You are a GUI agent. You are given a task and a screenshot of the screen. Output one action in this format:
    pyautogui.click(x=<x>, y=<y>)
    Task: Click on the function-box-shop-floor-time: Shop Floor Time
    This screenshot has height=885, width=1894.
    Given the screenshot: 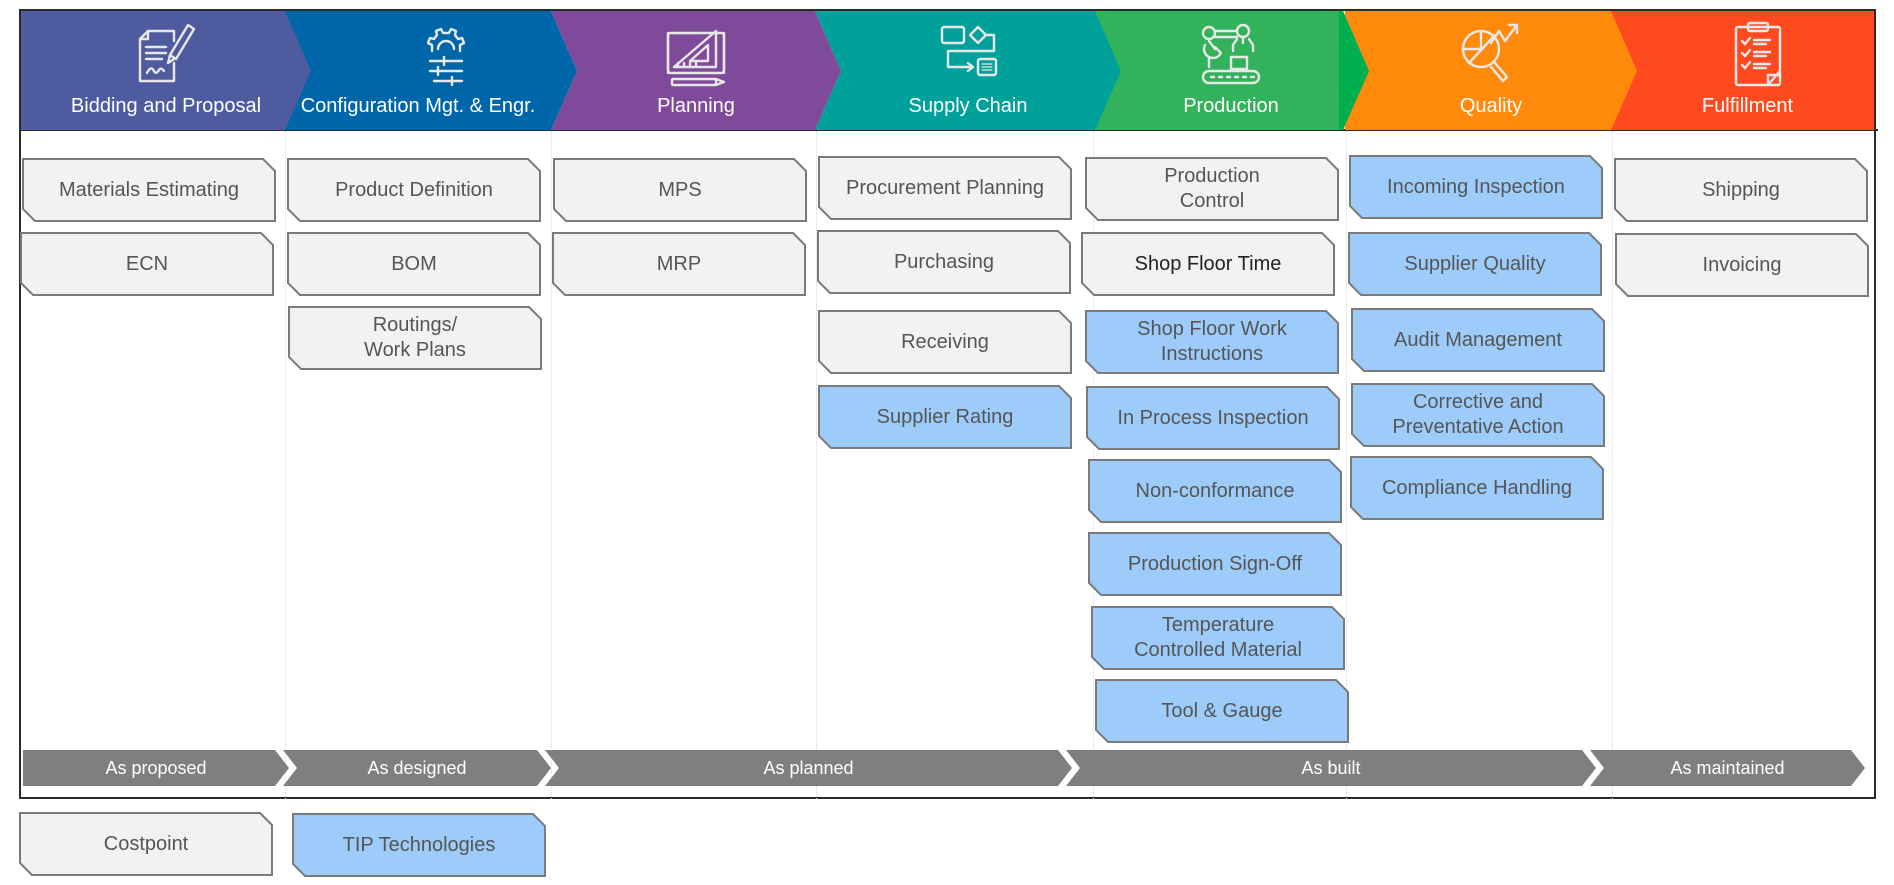 What is the action you would take?
    pyautogui.click(x=1208, y=264)
    